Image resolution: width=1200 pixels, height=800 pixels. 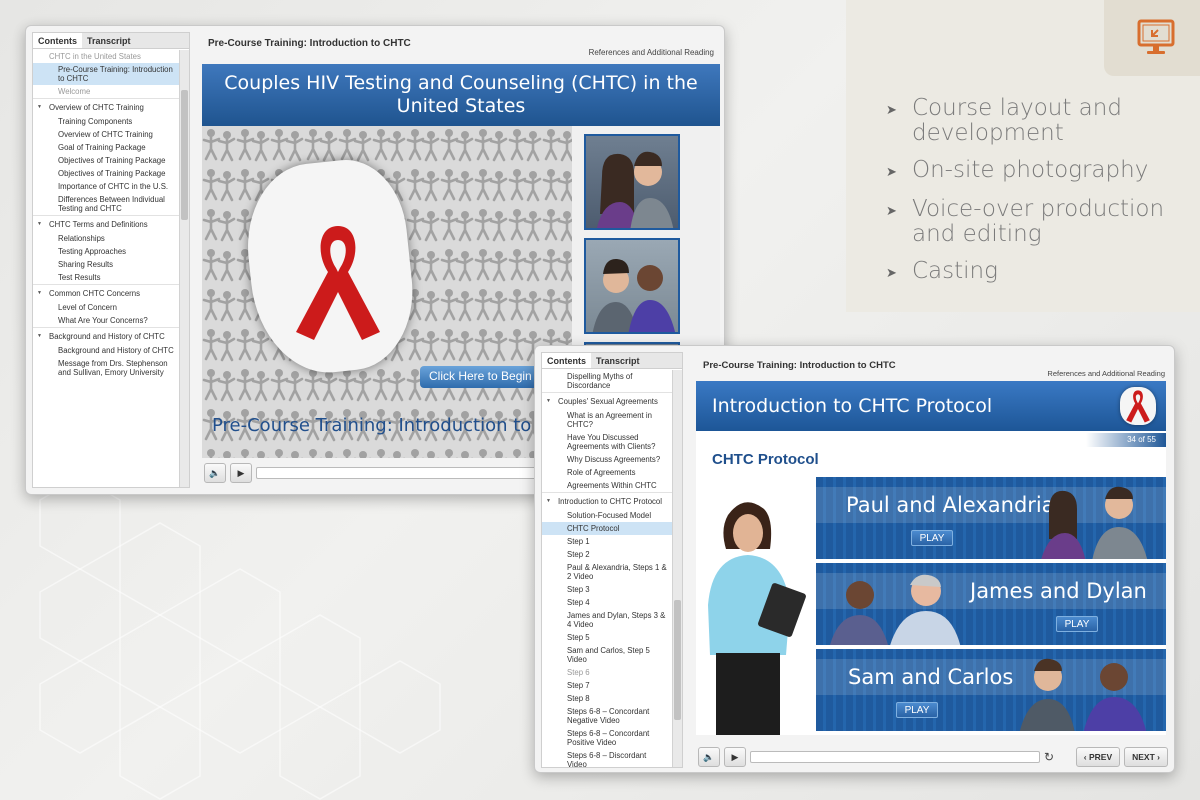 I want to click on toc-item: Level of Concern, so click(x=106, y=307).